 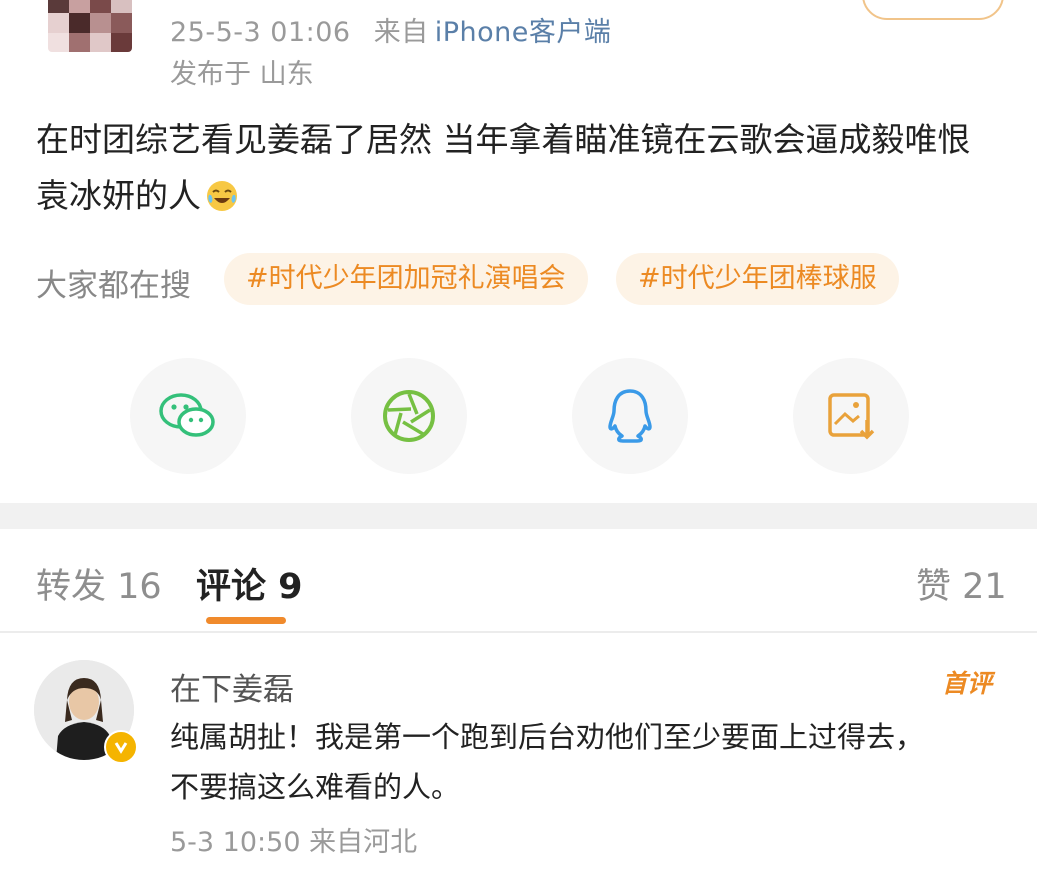 What do you see at coordinates (113, 286) in the screenshot?
I see `hot-search-label: 大家都在搜` at bounding box center [113, 286].